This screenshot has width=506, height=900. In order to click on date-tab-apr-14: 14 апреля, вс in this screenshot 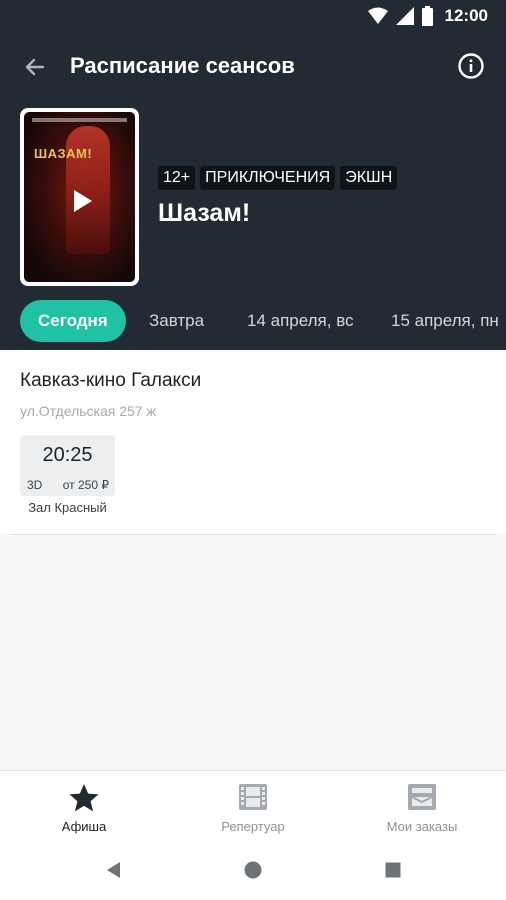, I will do `click(300, 321)`.